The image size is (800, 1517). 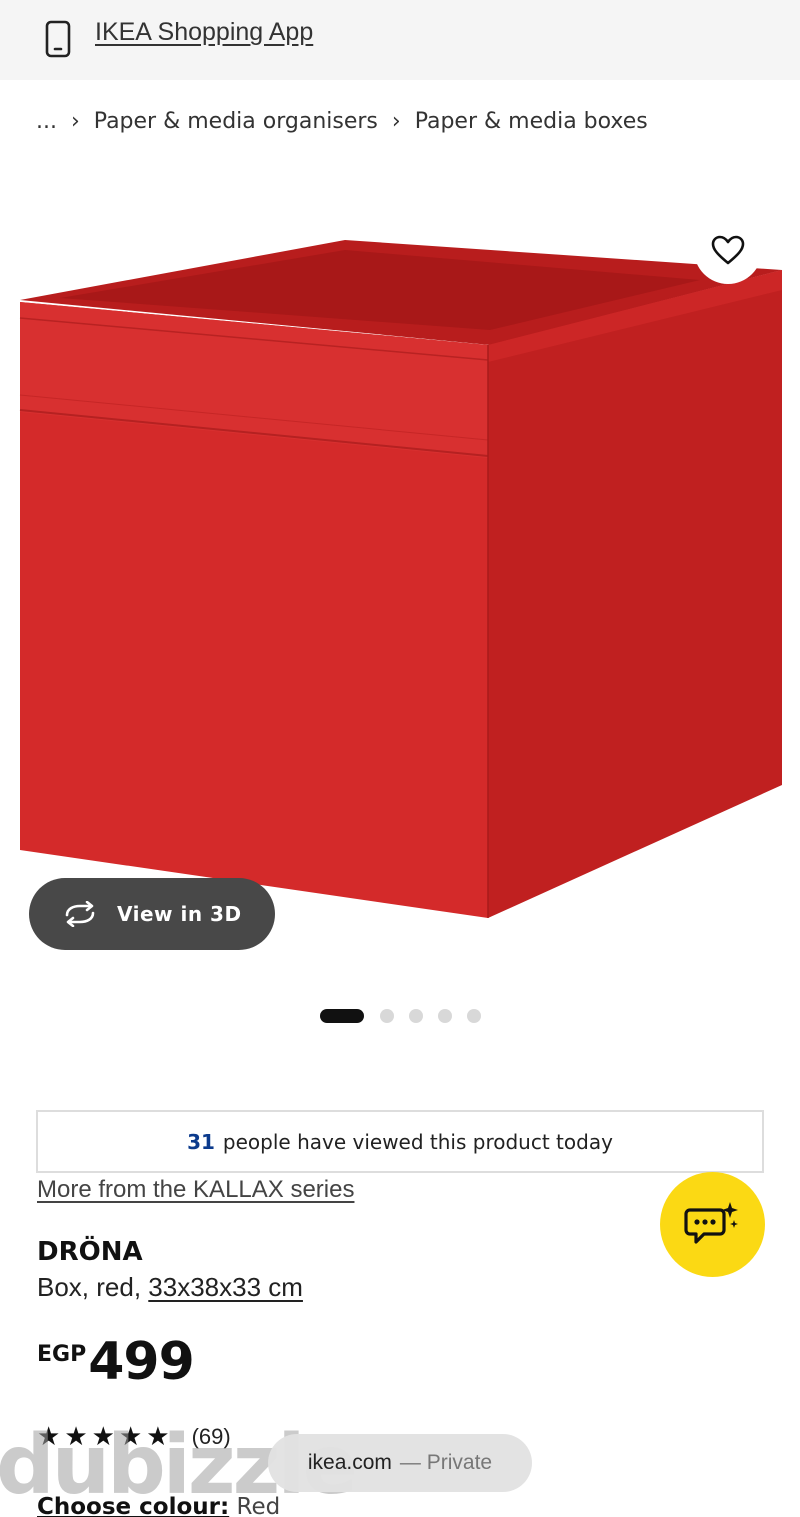 I want to click on view-in-3d-label: View in 3D, so click(x=179, y=914).